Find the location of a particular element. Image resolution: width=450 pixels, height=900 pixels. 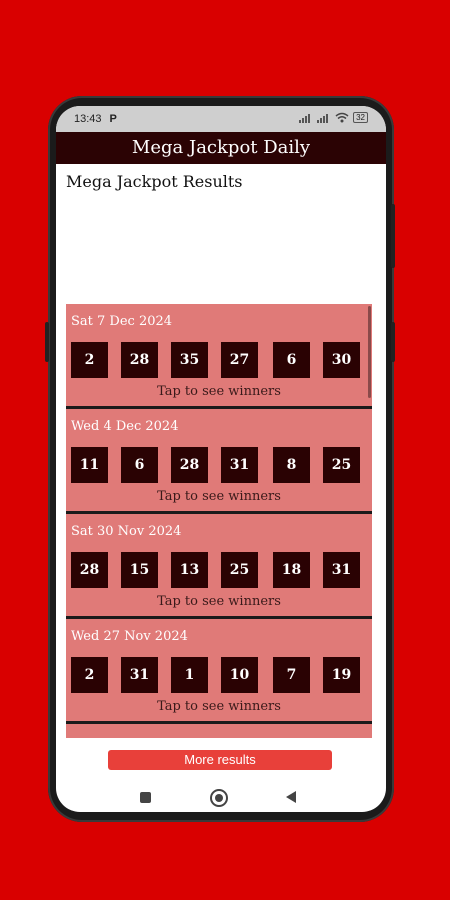

number-ball: 35 is located at coordinates (189, 360).